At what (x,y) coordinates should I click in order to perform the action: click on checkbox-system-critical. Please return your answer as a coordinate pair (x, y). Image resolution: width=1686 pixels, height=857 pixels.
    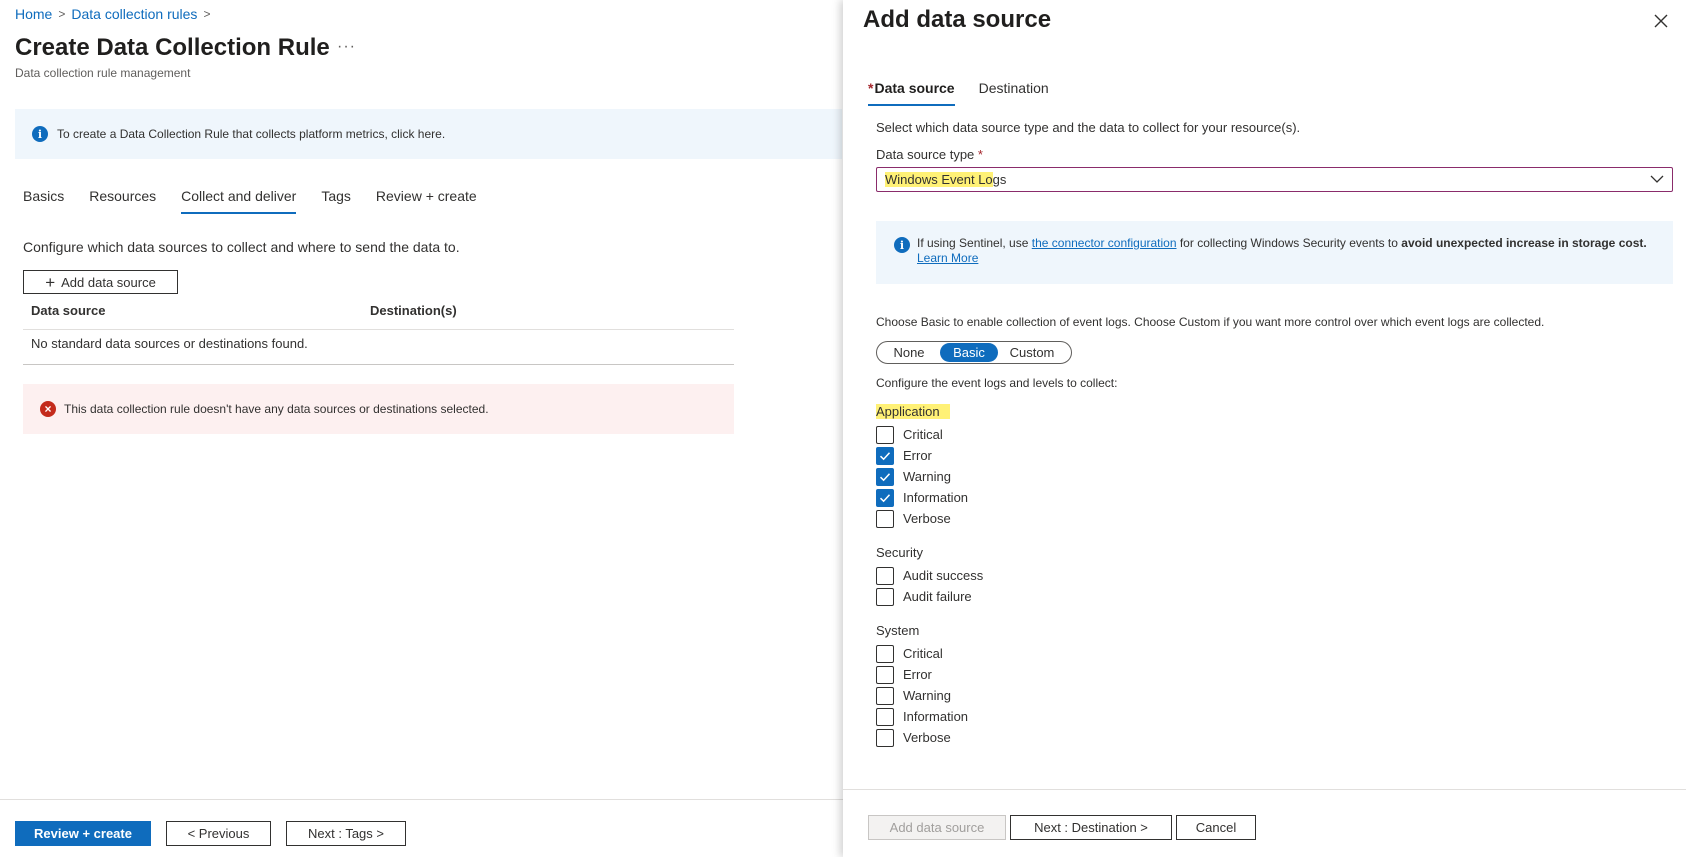
    Looking at the image, I should click on (885, 653).